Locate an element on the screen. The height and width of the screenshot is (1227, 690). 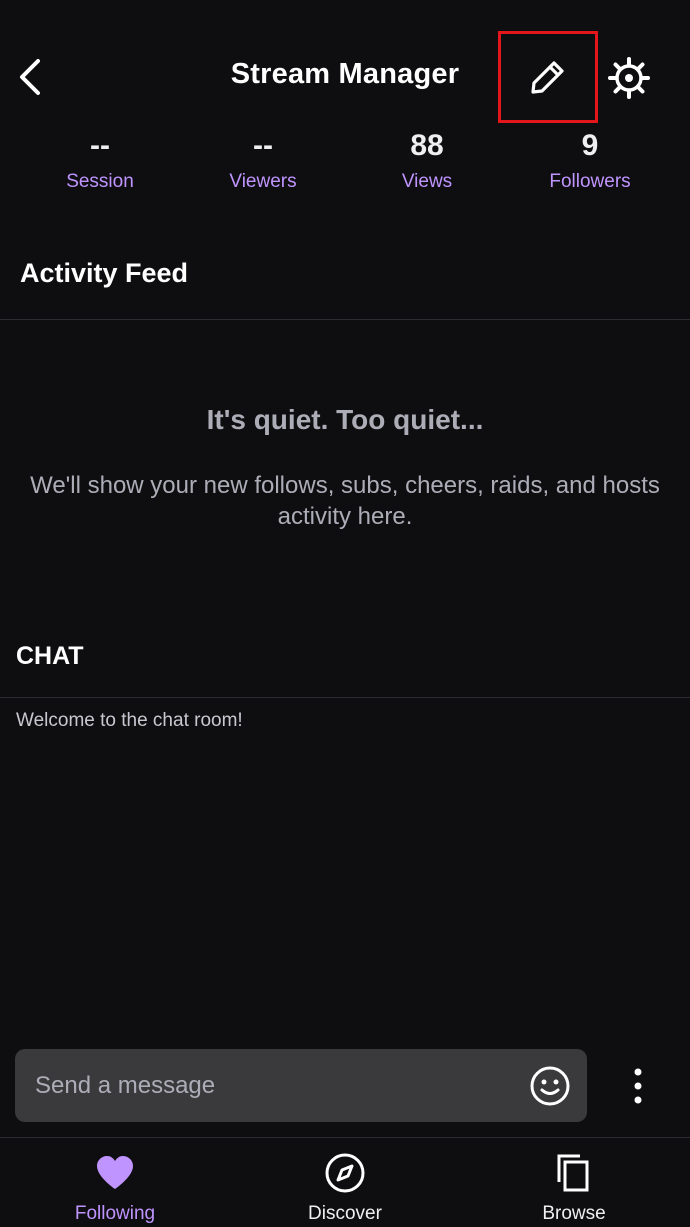
stat-followers: 9 Followers is located at coordinates (590, 159).